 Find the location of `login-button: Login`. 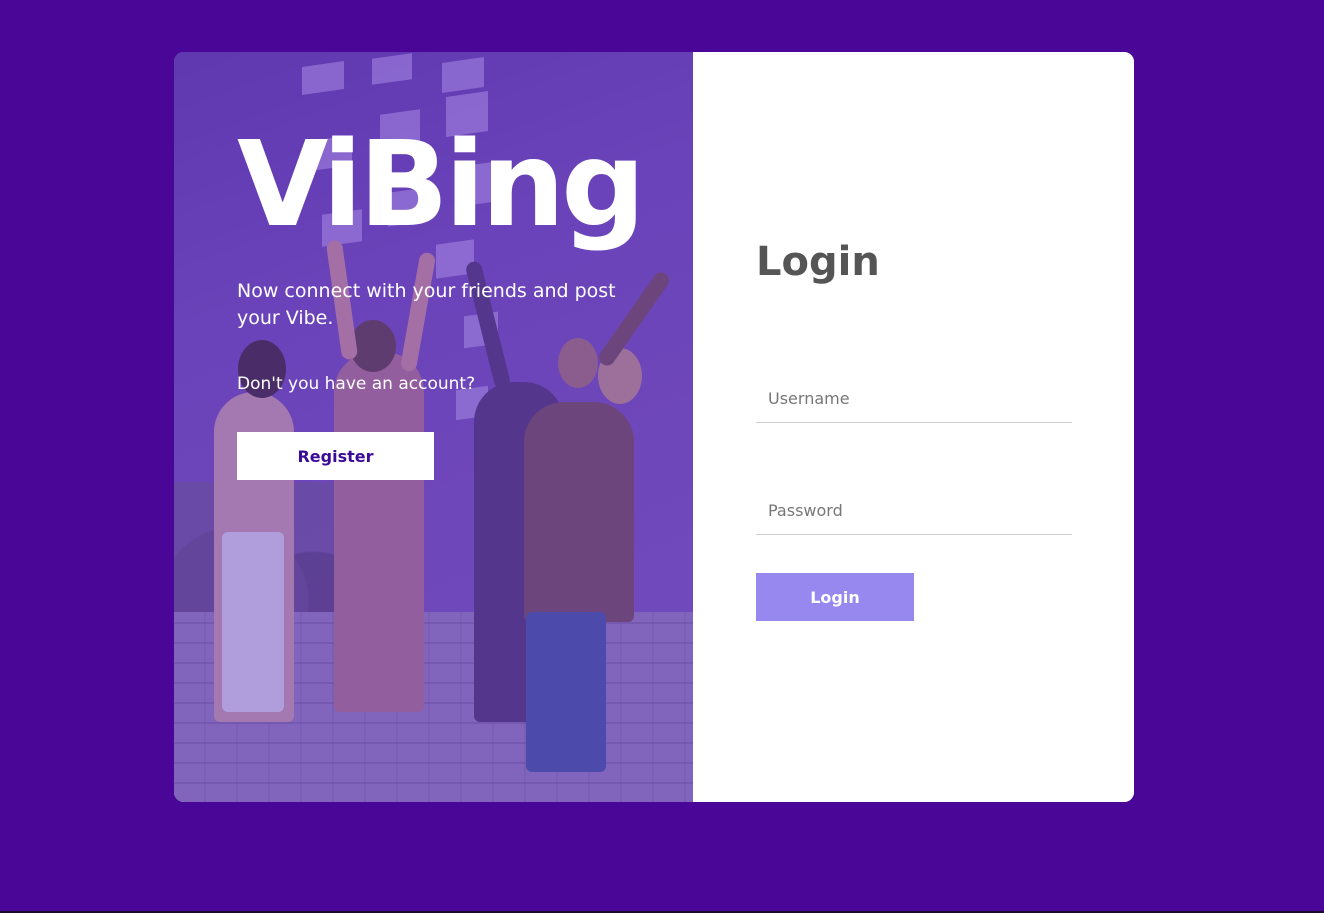

login-button: Login is located at coordinates (835, 597).